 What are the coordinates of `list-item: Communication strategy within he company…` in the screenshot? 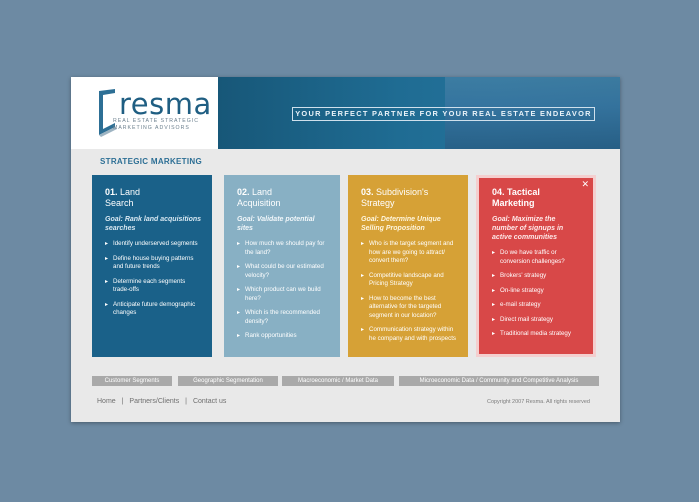 It's located at (409, 334).